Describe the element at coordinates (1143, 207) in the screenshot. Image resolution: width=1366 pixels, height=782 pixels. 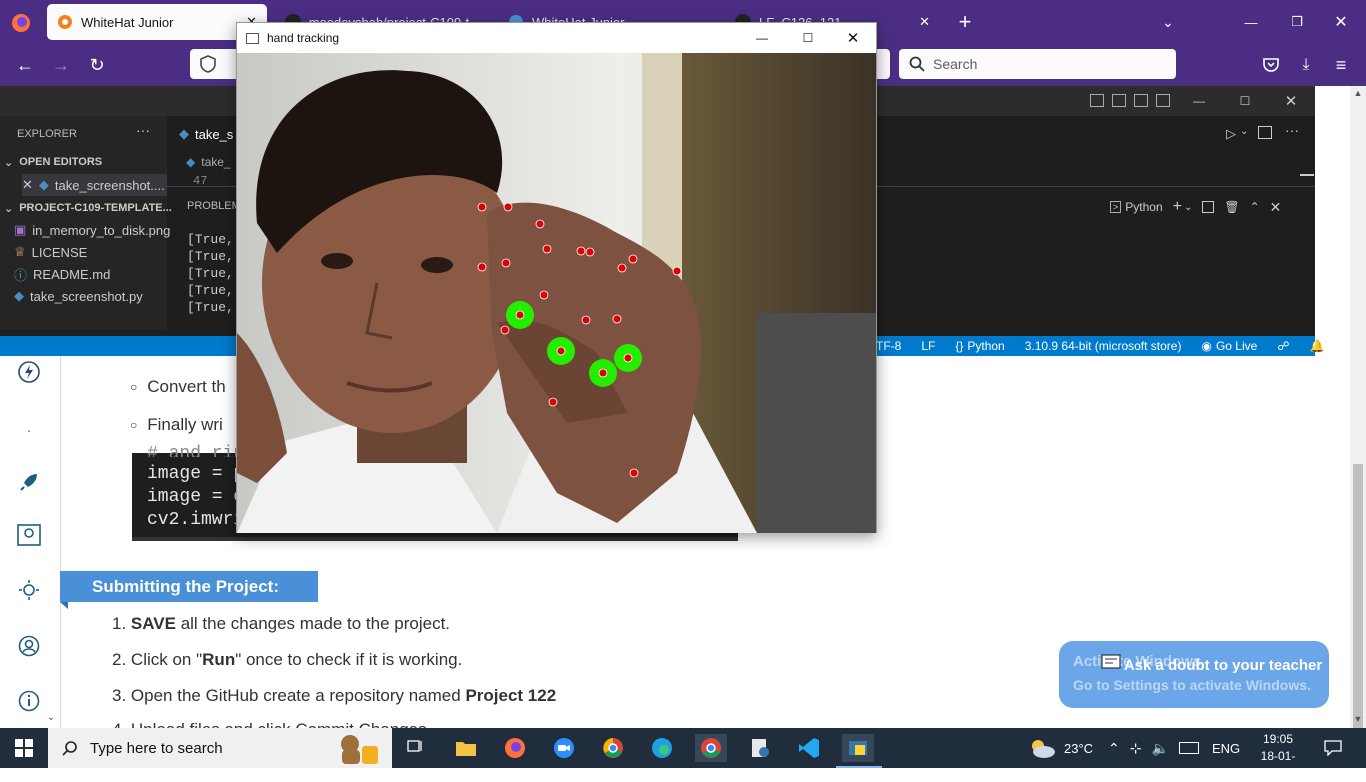
I see `terminal-profile: Python` at that location.